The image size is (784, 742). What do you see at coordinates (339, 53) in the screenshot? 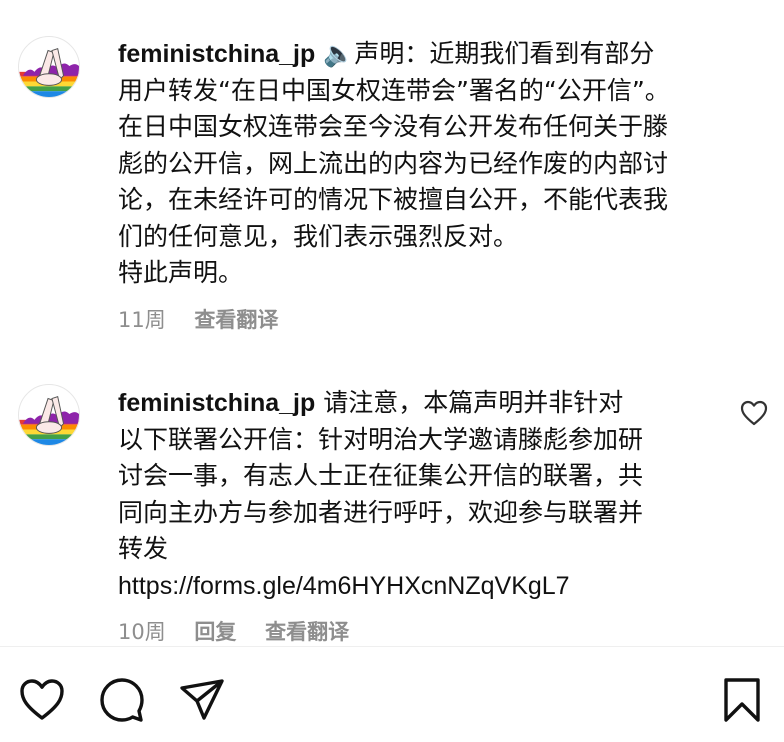
I see `speaker-emoji: 🔈` at bounding box center [339, 53].